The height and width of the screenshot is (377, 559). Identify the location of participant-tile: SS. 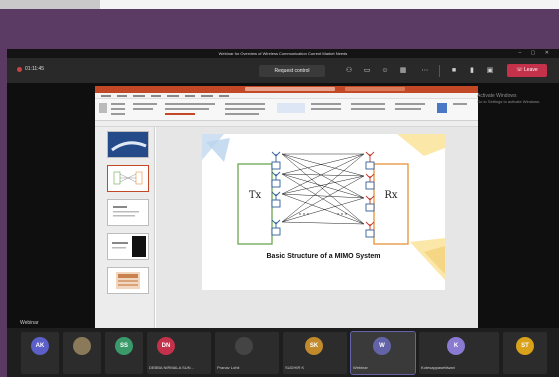
(124, 353).